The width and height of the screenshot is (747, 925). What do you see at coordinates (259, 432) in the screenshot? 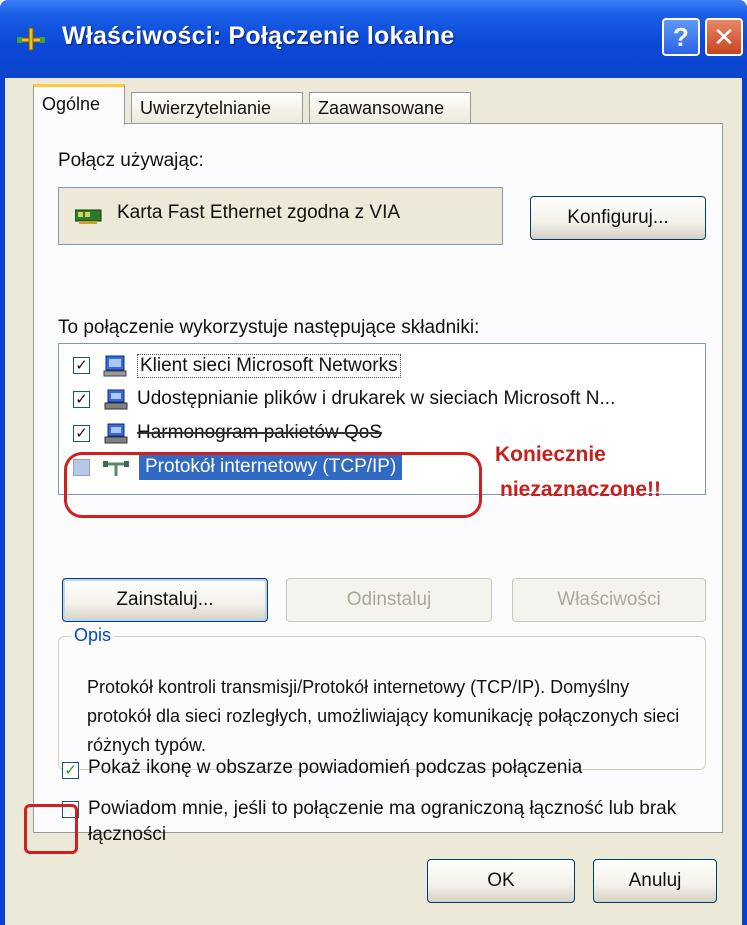
I see `component-label: Harmonogram pakietów QoS` at bounding box center [259, 432].